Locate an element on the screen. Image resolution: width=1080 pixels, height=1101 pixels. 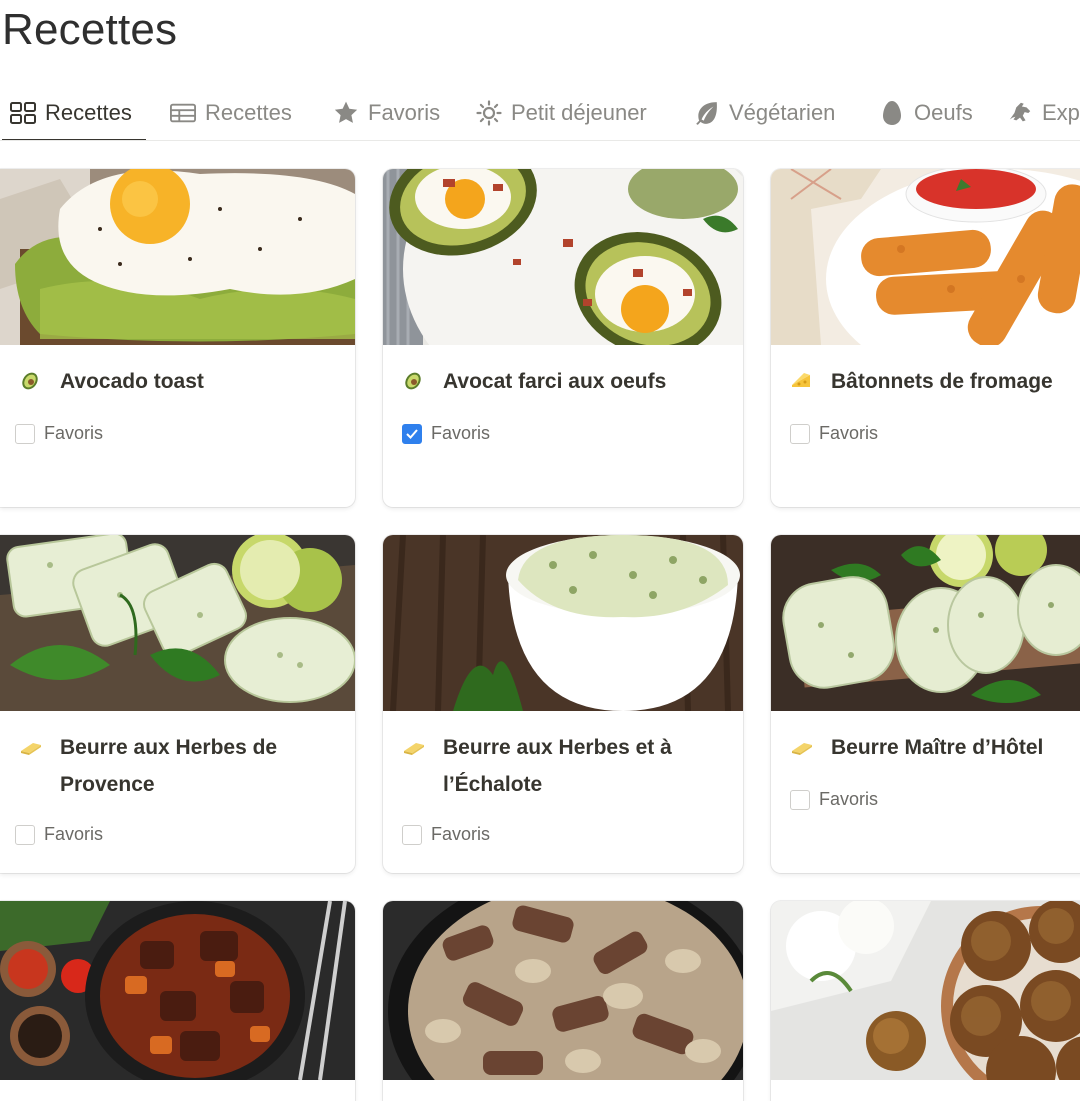
tab-label: Petit déjeuner is located at coordinates (579, 112).